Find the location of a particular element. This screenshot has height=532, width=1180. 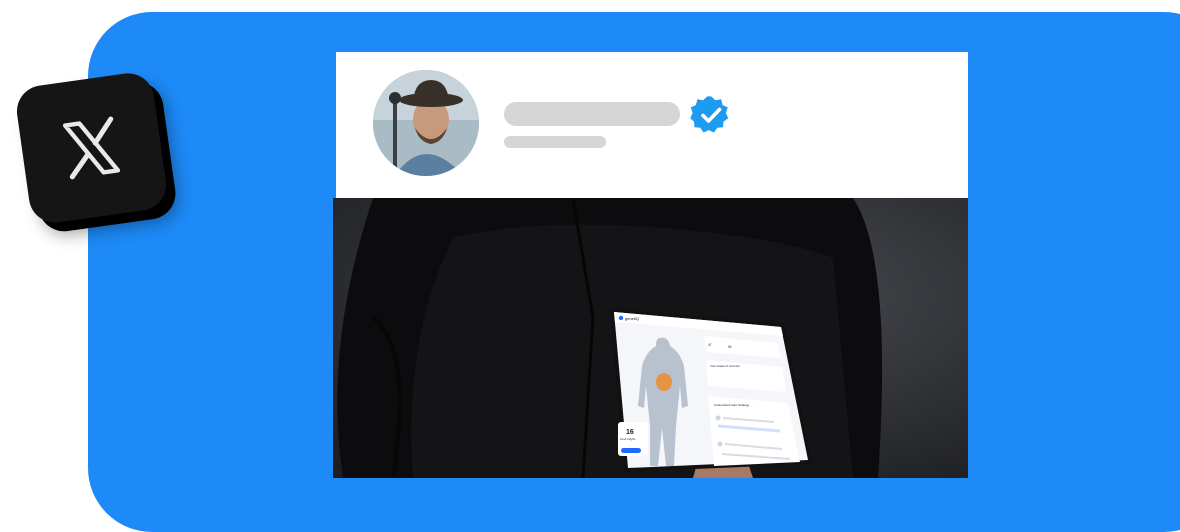

x-logo-icon is located at coordinates (91, 148).